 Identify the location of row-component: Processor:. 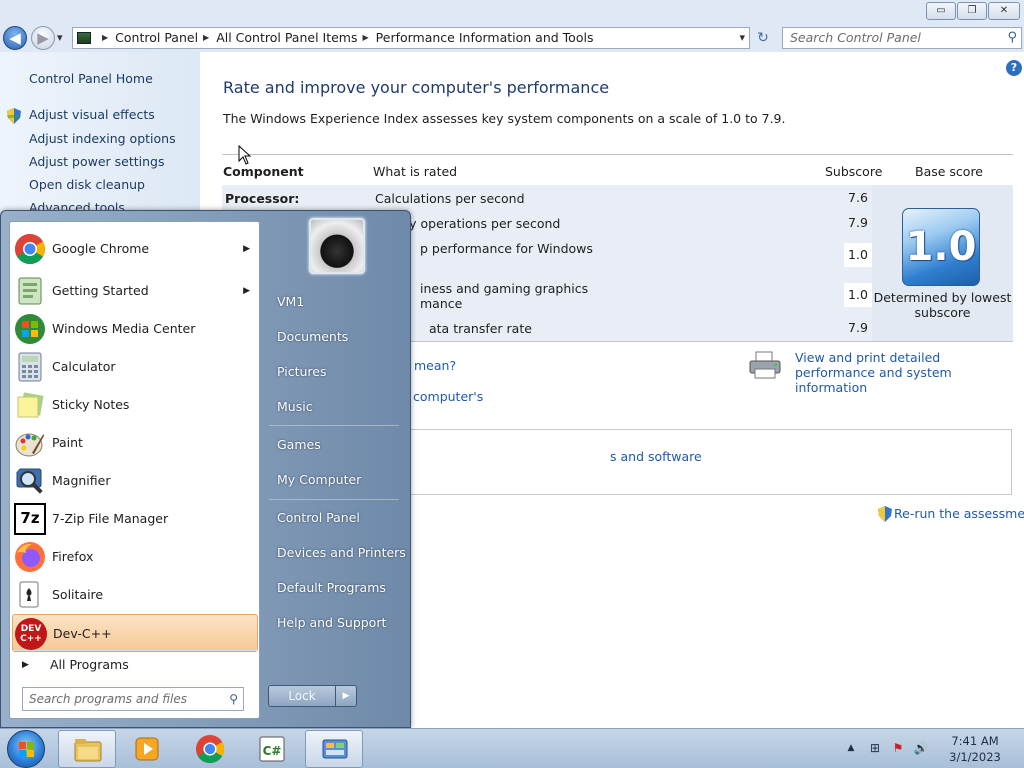
(262, 198).